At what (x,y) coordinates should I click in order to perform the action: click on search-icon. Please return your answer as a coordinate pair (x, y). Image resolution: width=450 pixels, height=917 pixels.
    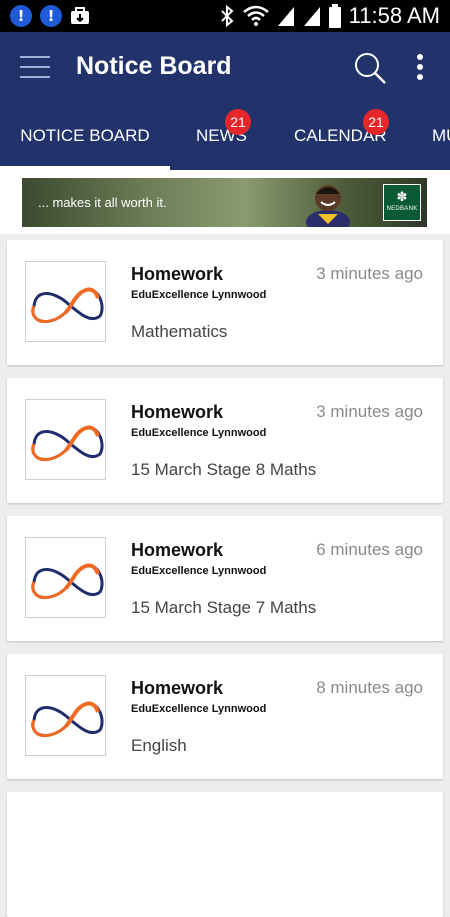
    Looking at the image, I should click on (370, 68).